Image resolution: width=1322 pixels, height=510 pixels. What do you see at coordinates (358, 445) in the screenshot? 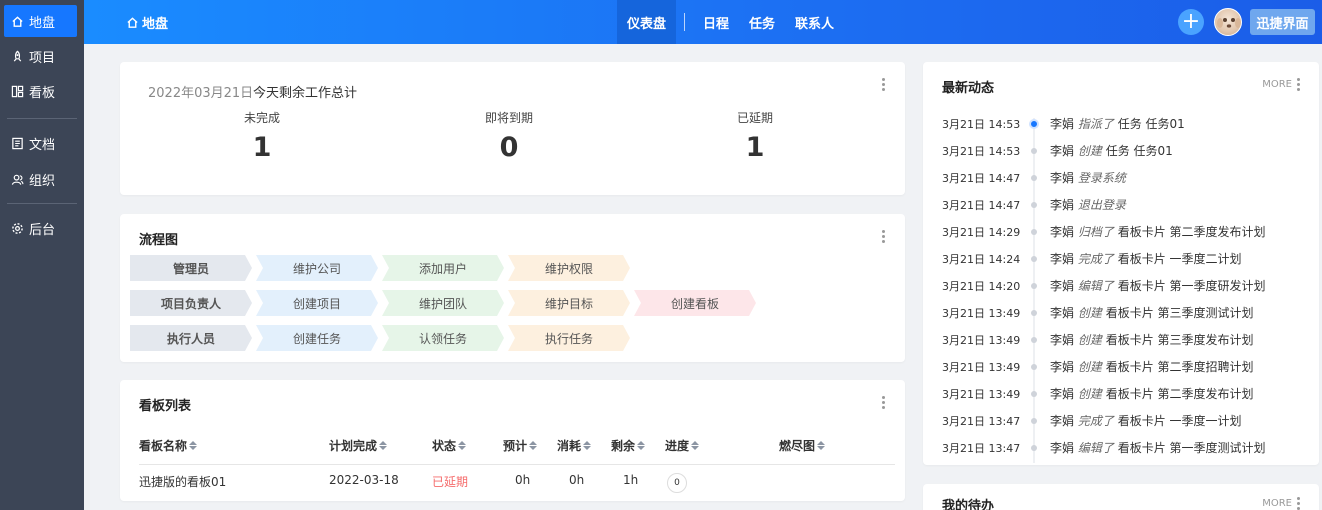
I see `column-header-plan: 计划完成` at bounding box center [358, 445].